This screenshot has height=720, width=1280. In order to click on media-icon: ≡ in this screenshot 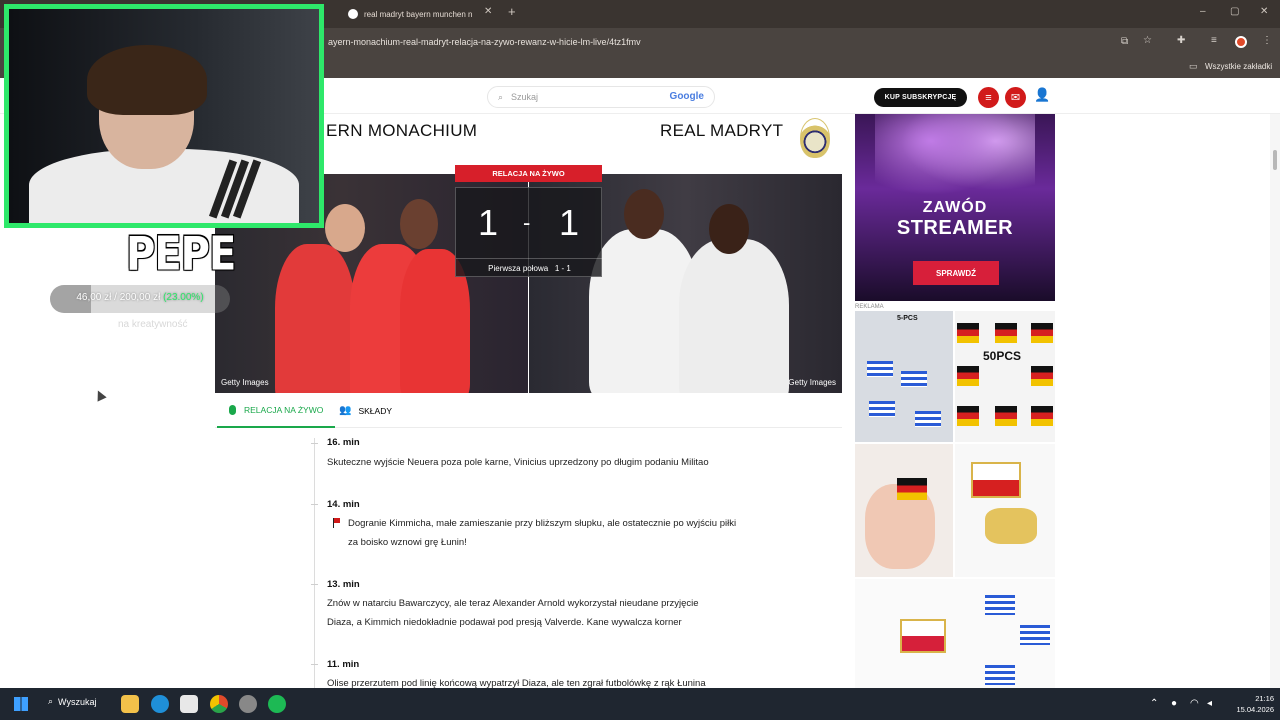, I will do `click(1214, 40)`.